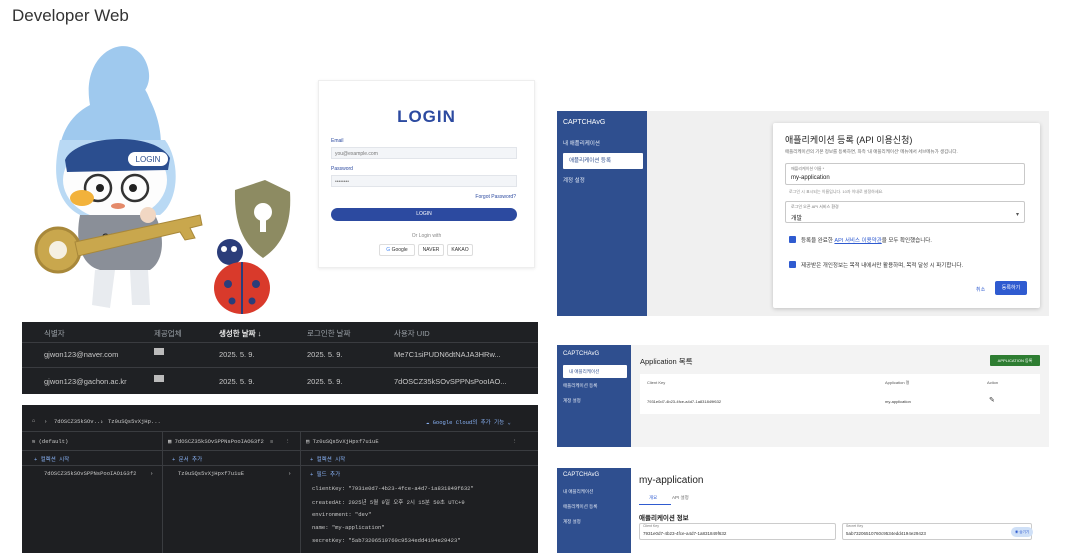 This screenshot has width=1071, height=556. Describe the element at coordinates (1011, 288) in the screenshot. I see `submit-register-button: 등록하기` at that location.